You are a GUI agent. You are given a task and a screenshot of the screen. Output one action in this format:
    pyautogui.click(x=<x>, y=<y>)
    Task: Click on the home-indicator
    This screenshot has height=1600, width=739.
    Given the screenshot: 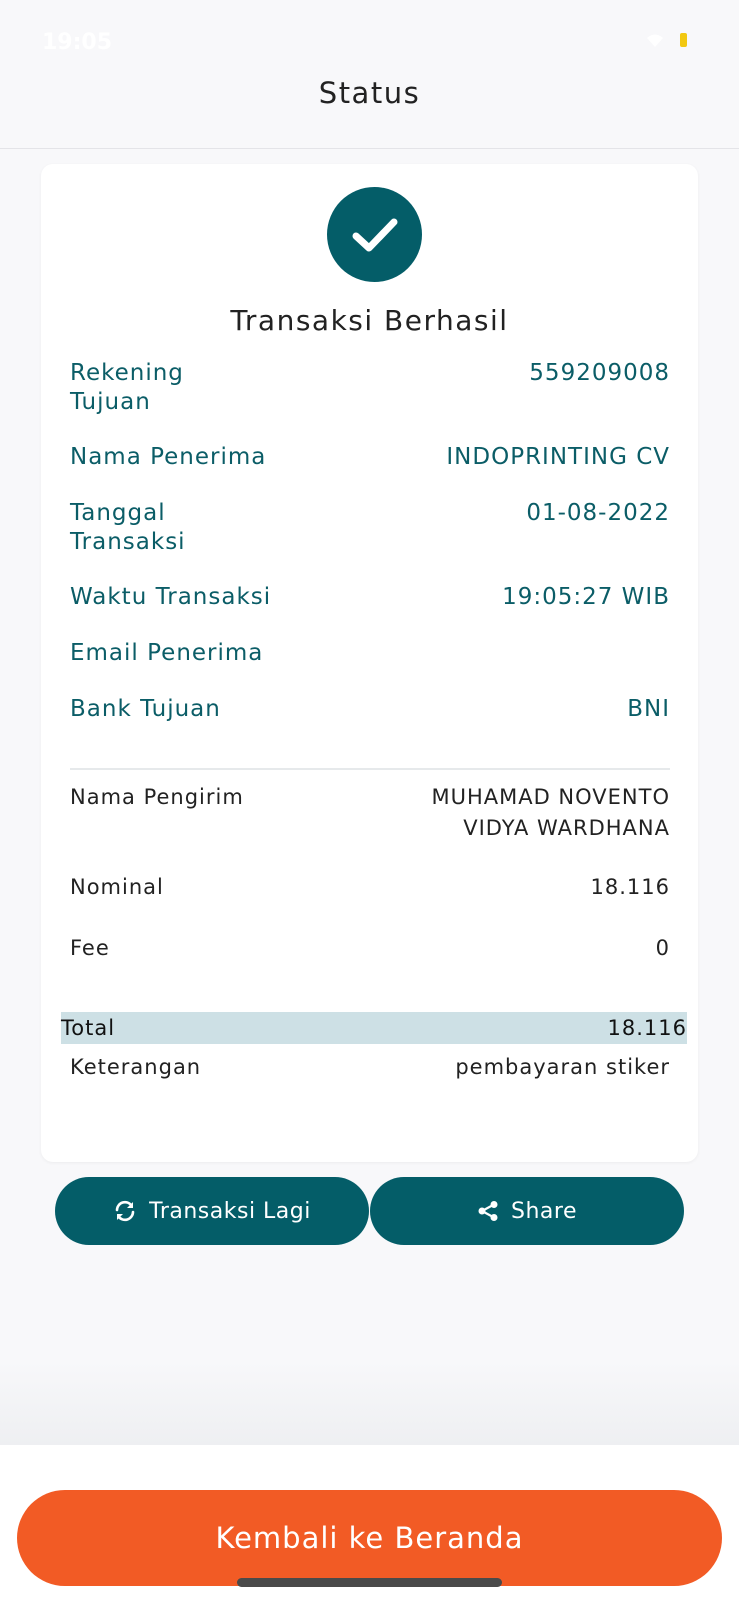 What is the action you would take?
    pyautogui.click(x=369, y=1582)
    